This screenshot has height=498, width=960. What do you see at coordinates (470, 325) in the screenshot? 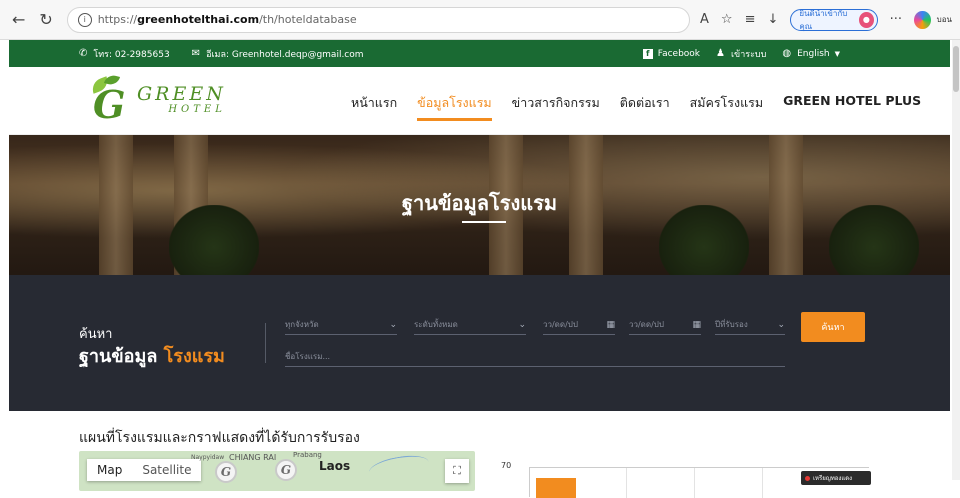
I see `level-select: ระดับทั้งหมด ⌄` at bounding box center [470, 325].